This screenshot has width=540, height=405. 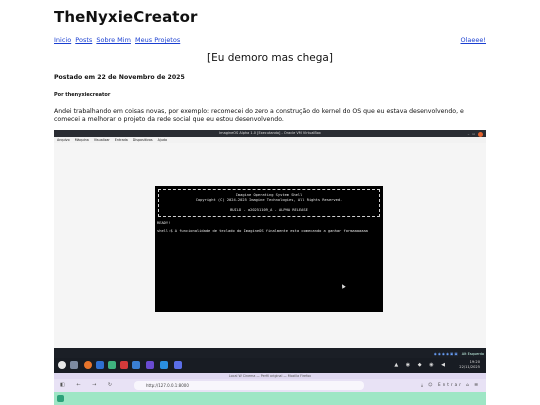 I want to click on active-app-icon, so click(x=178, y=365).